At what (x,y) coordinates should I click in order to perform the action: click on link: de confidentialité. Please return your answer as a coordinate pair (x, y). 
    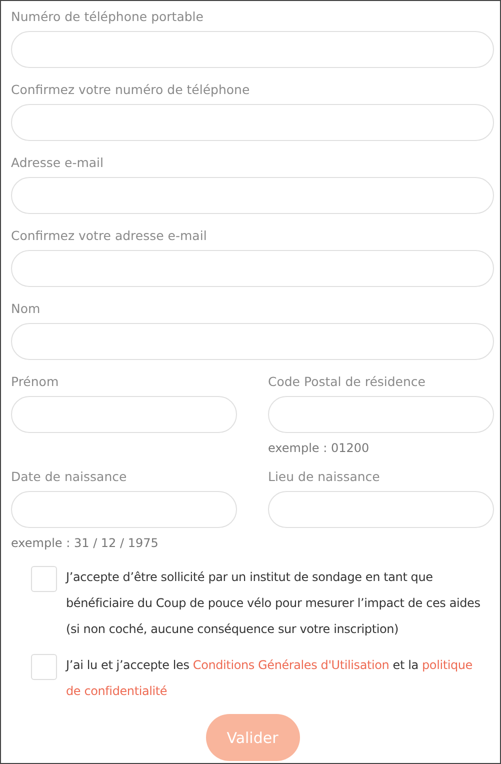
    Looking at the image, I should click on (117, 691).